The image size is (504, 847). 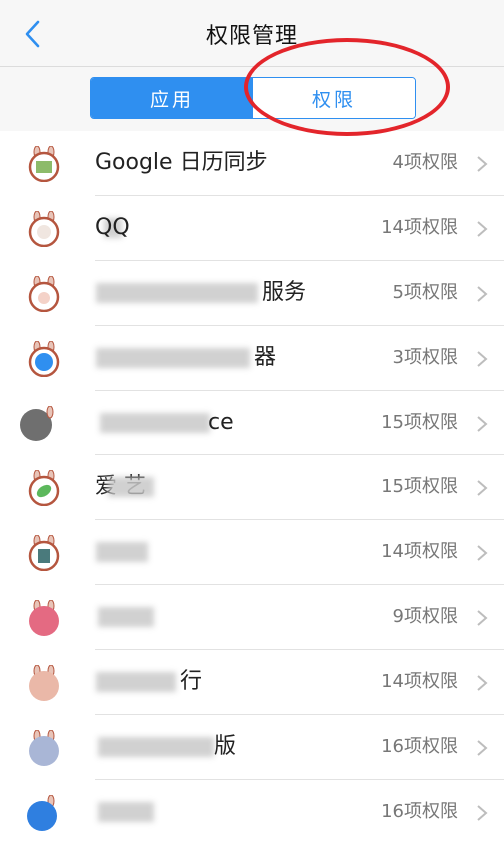 I want to click on app-name: 行, so click(x=191, y=682).